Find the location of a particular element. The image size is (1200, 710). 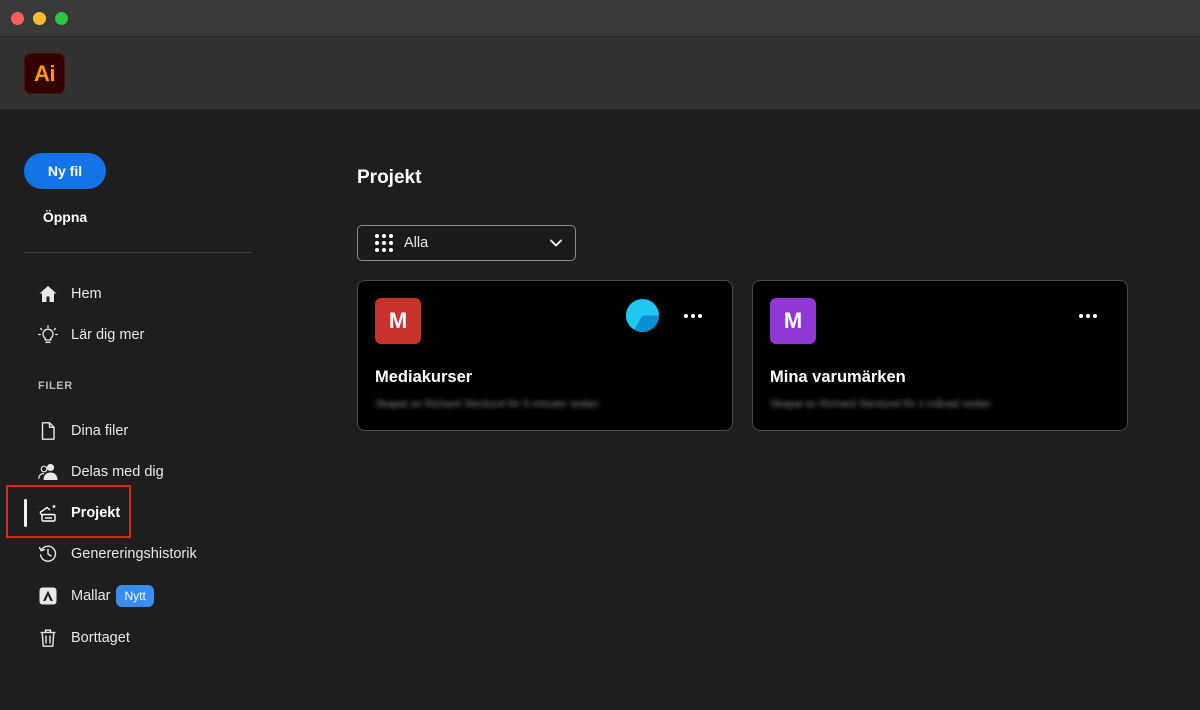

sidebar-item-templates: Mallar Nytt is located at coordinates (95, 596).